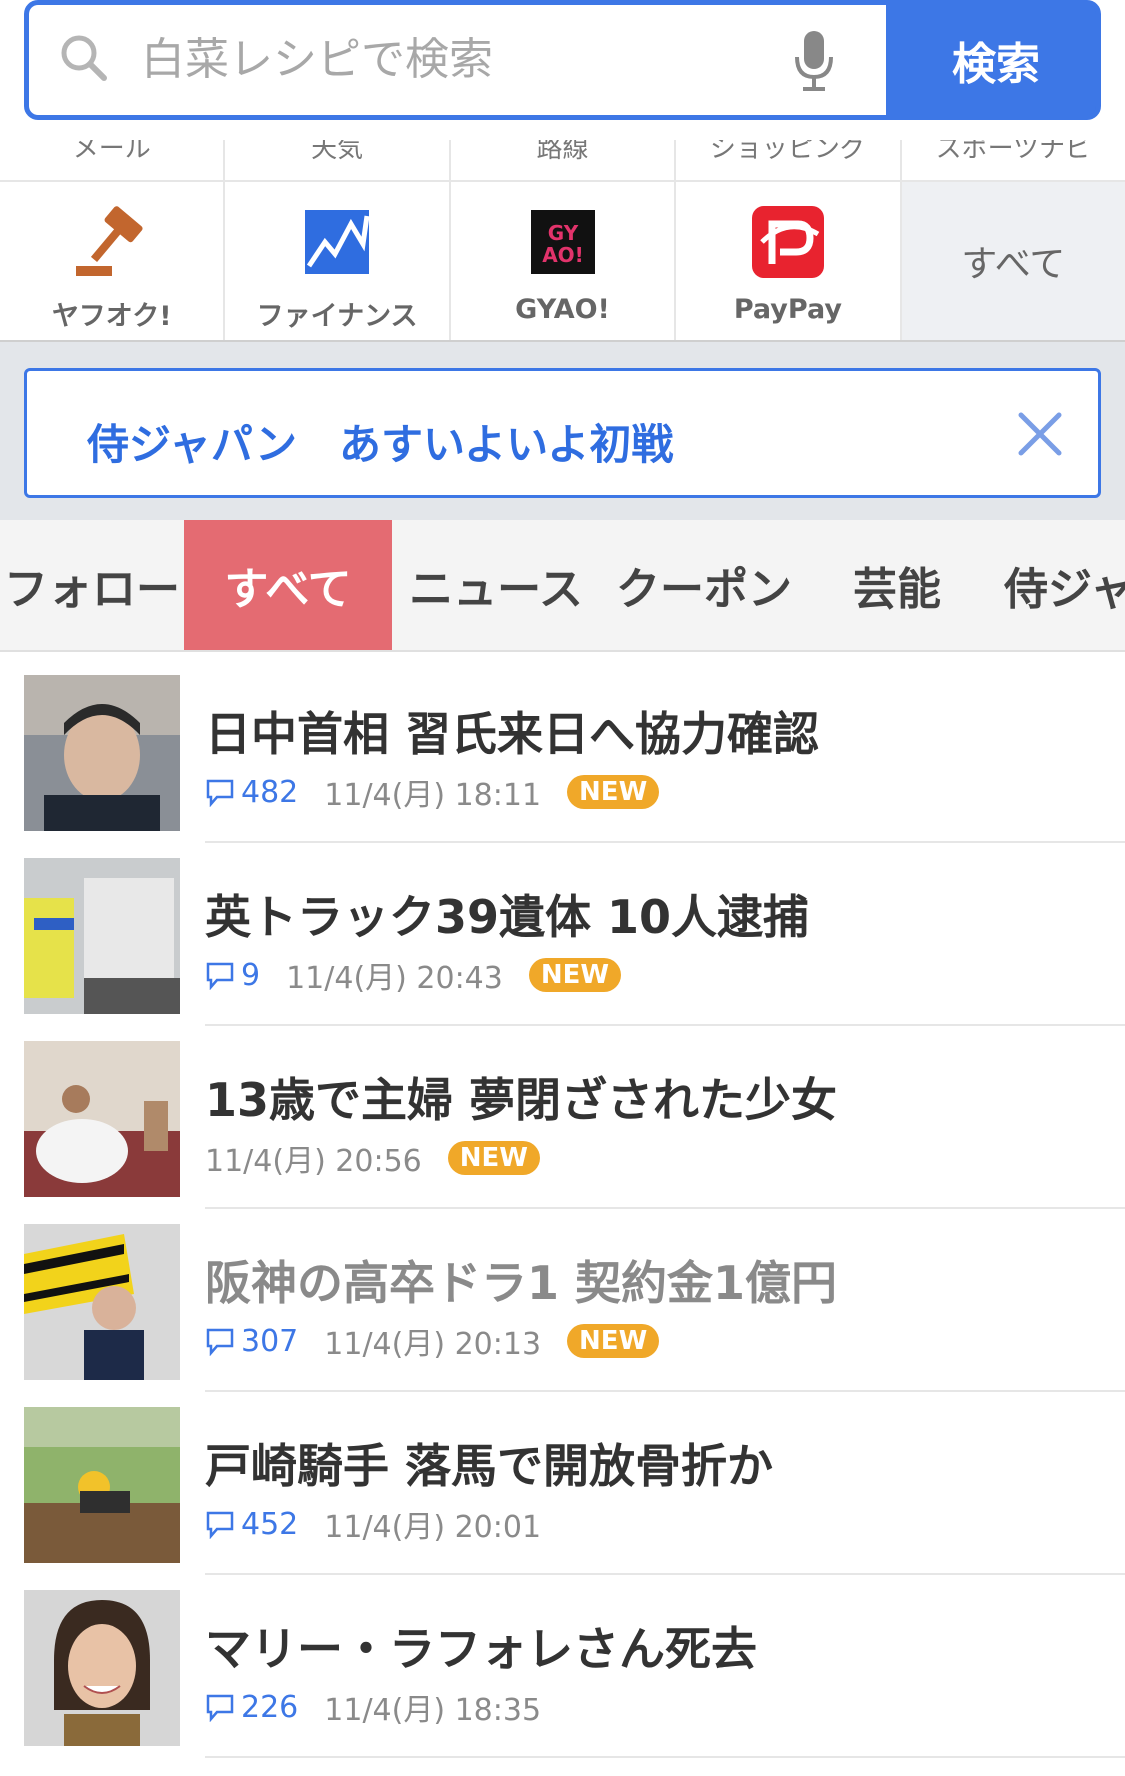 This screenshot has height=1776, width=1125. I want to click on news-title: 日中首相 習氏来日へ協力確認, so click(512, 731).